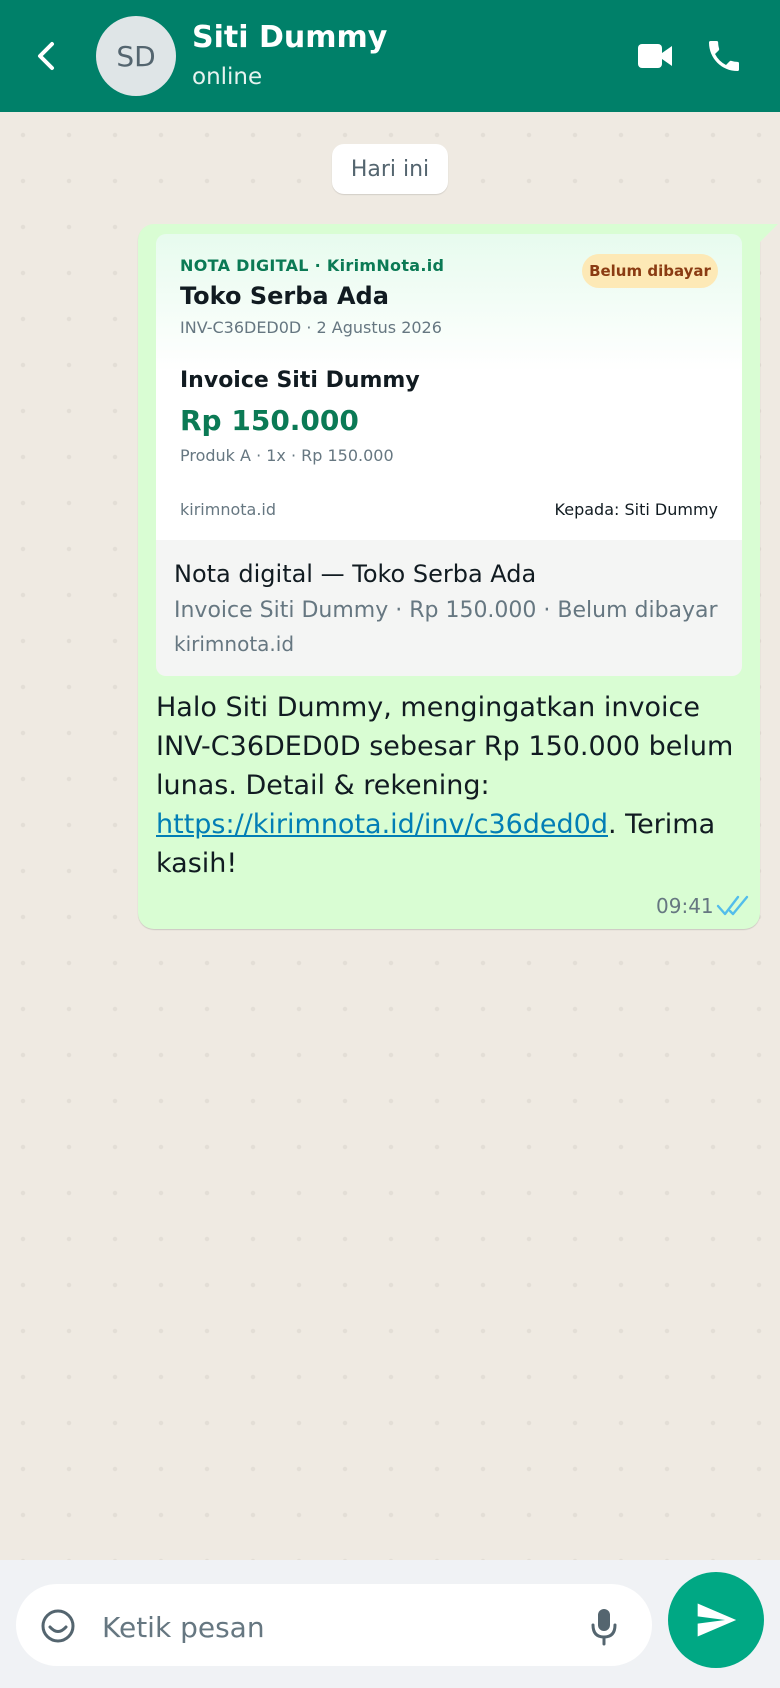 This screenshot has height=1688, width=780. Describe the element at coordinates (332, 1627) in the screenshot. I see `message-input` at that location.